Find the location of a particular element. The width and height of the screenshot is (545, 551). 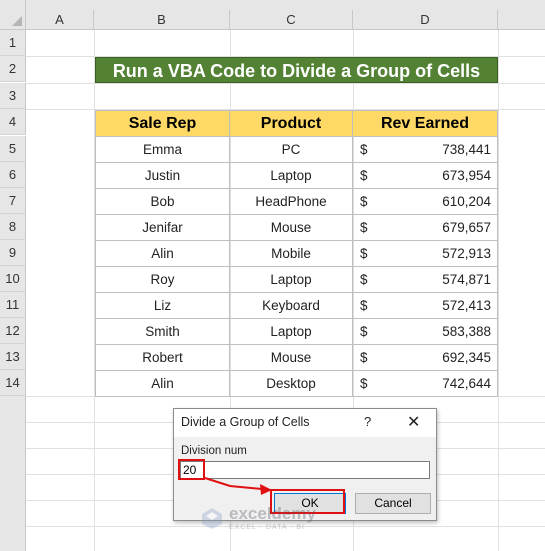

watermark-logo: exceldemy EXCEL · DATA · BI is located at coordinates (258, 518).